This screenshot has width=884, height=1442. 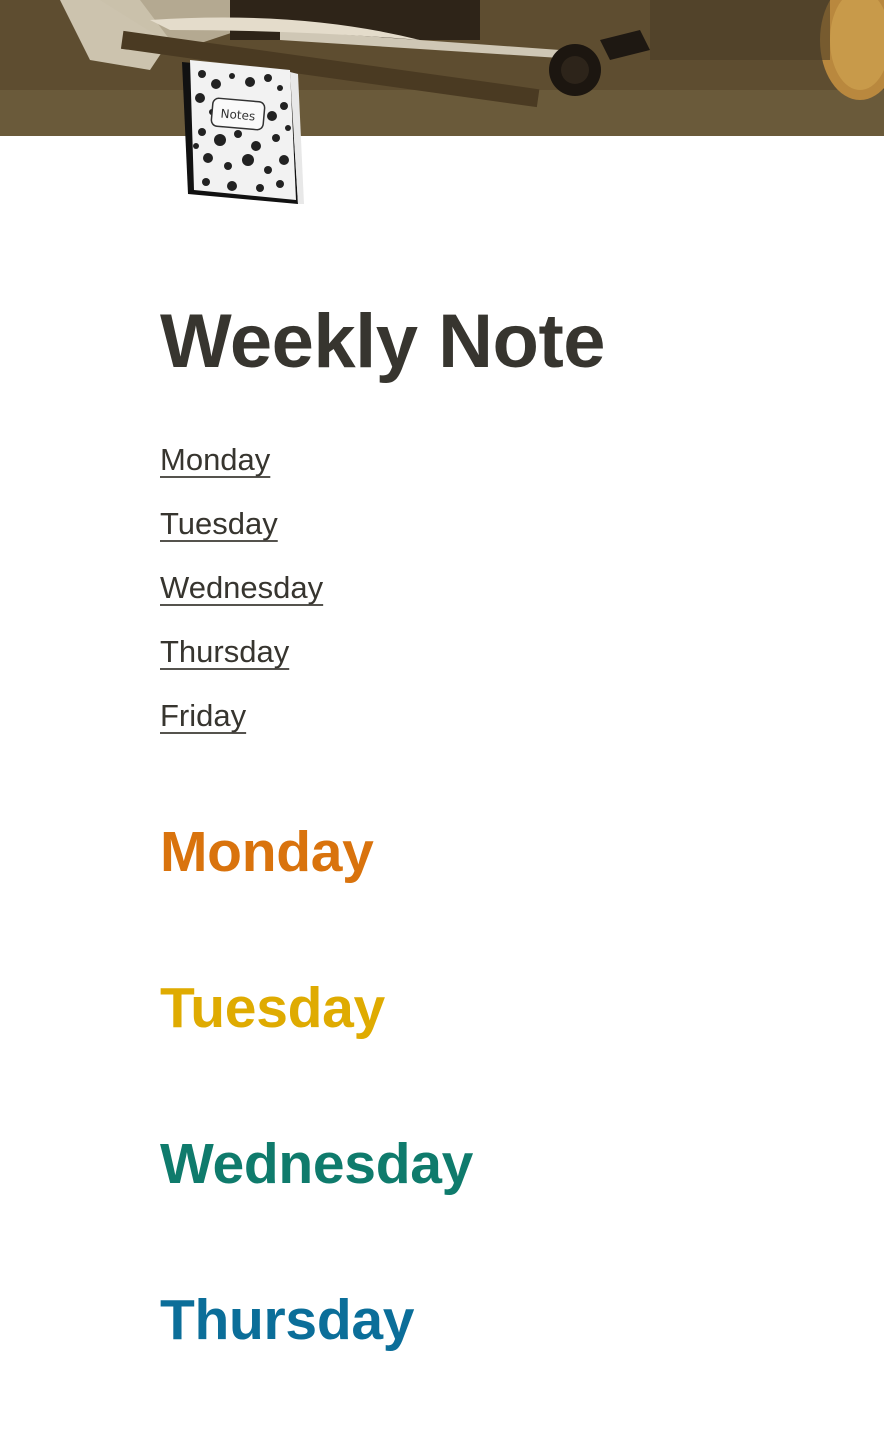 I want to click on toc-link-monday: Monday, so click(x=241, y=470).